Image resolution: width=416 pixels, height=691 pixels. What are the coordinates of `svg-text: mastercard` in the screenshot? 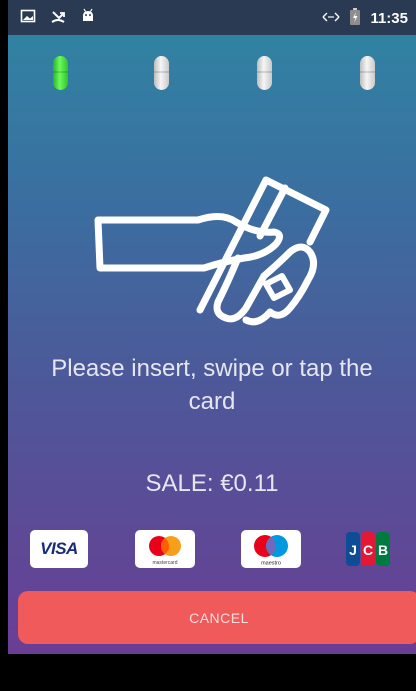 It's located at (164, 563).